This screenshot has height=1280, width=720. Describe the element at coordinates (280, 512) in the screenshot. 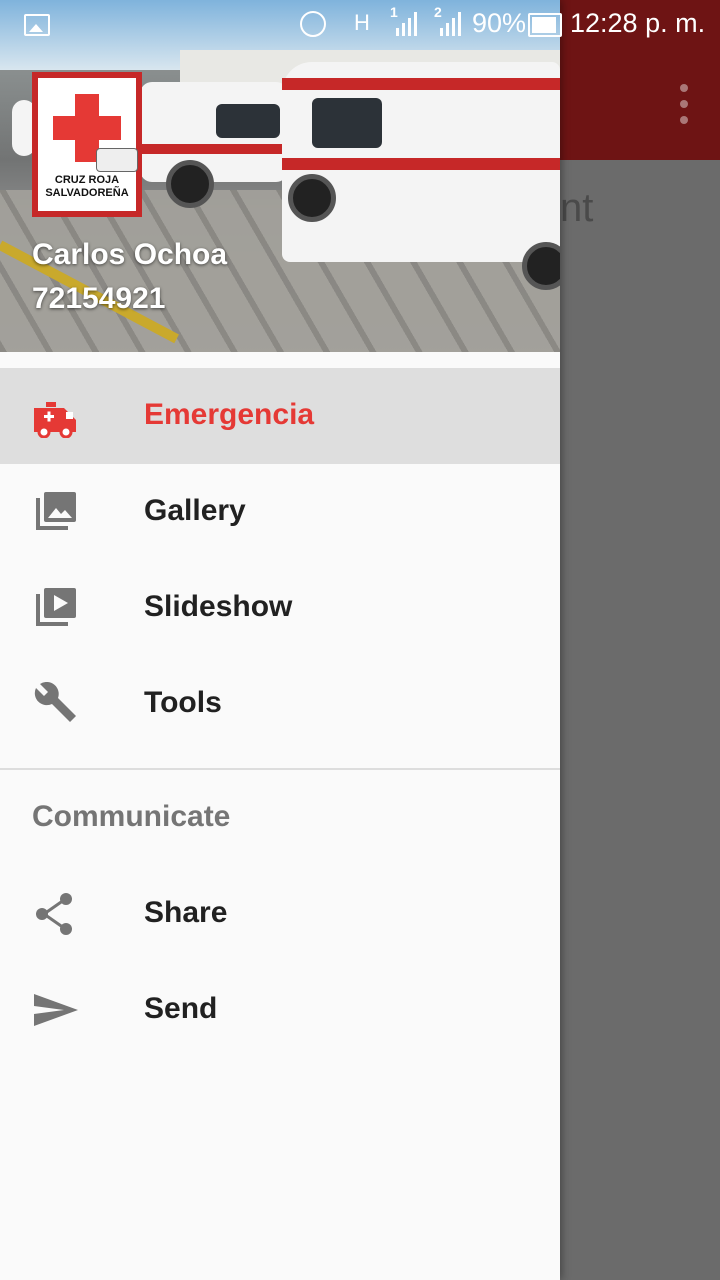

I see `menu-item-gallery: Gallery` at that location.